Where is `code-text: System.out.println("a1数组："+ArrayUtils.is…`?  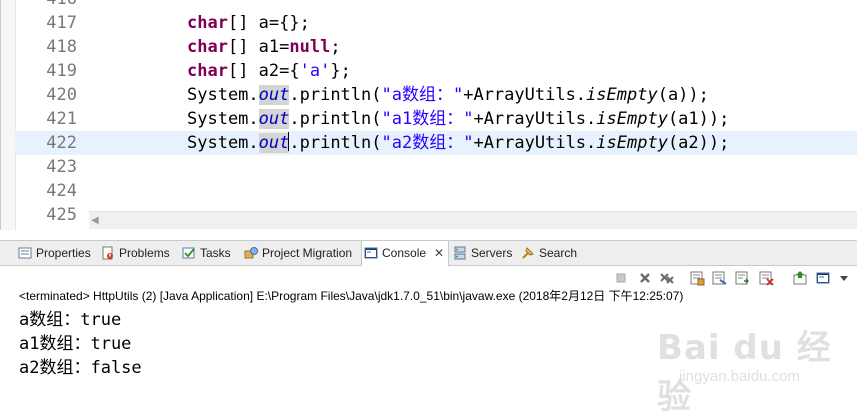 code-text: System.out.println("a1数组："+ArrayUtils.is… is located at coordinates (458, 119).